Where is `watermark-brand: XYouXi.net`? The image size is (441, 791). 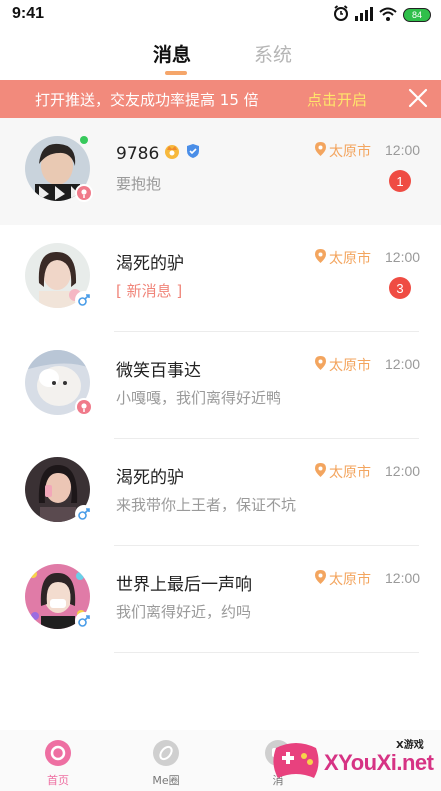
watermark-brand: XYouXi.net is located at coordinates (379, 762).